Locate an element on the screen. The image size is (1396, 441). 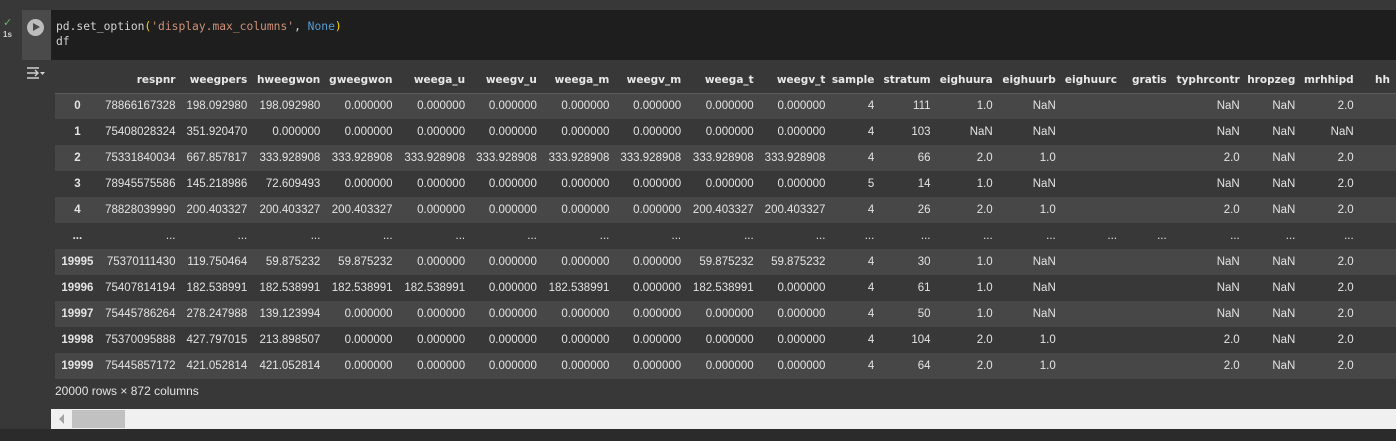
table-cell: 75407814194 is located at coordinates (140, 288).